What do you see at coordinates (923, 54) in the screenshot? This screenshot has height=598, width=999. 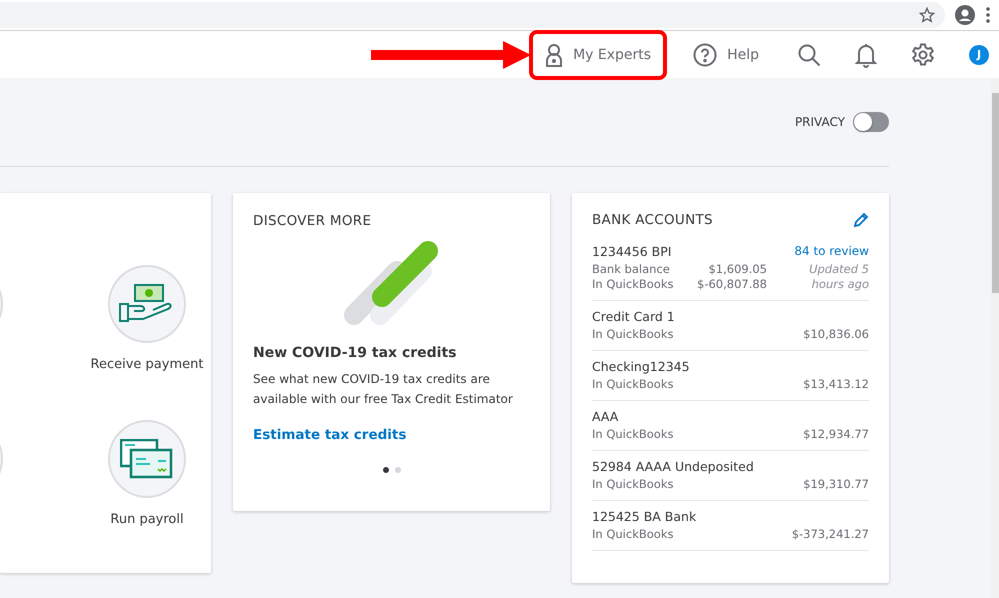 I see `settings-icon` at bounding box center [923, 54].